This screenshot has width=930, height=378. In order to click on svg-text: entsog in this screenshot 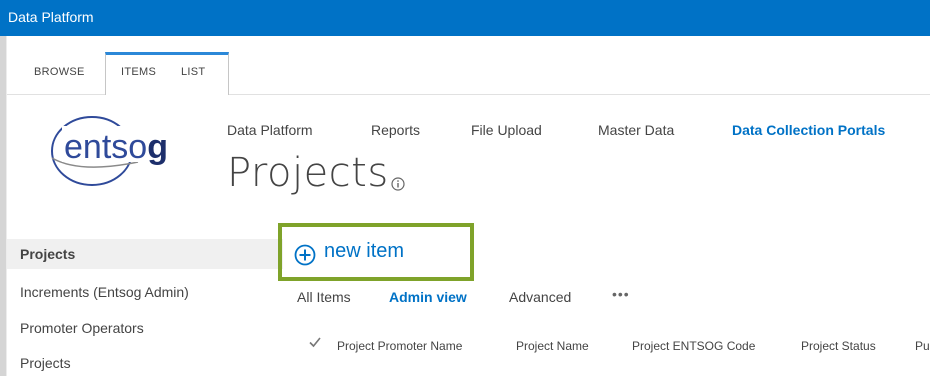, I will do `click(116, 147)`.